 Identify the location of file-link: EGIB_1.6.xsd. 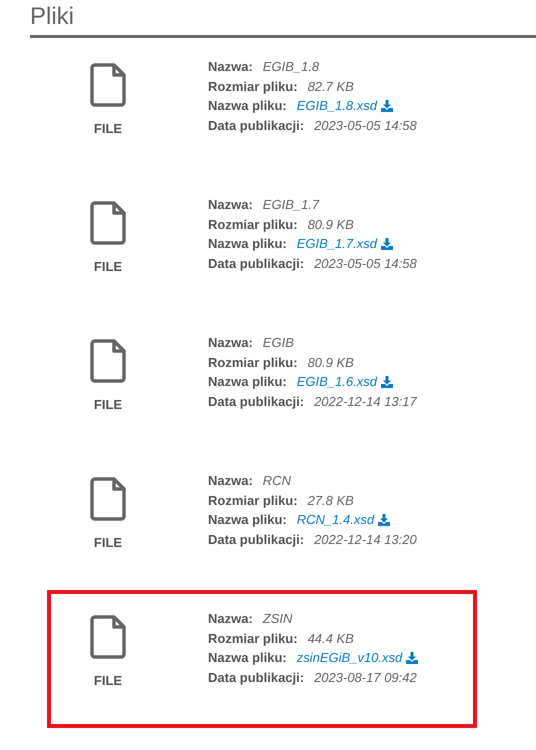
(336, 382).